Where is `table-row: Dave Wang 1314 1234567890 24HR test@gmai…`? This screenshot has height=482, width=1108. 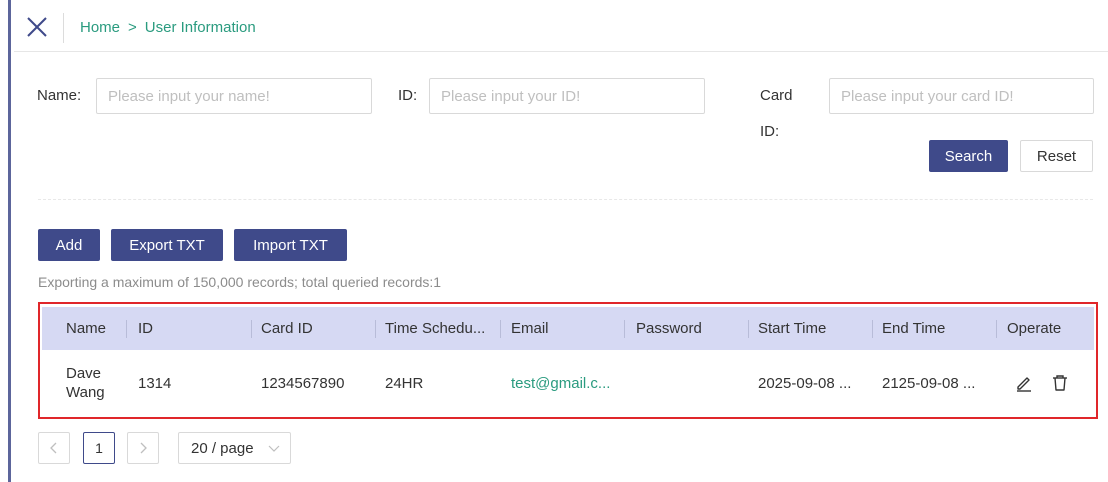 table-row: Dave Wang 1314 1234567890 24HR test@gmai… is located at coordinates (568, 383).